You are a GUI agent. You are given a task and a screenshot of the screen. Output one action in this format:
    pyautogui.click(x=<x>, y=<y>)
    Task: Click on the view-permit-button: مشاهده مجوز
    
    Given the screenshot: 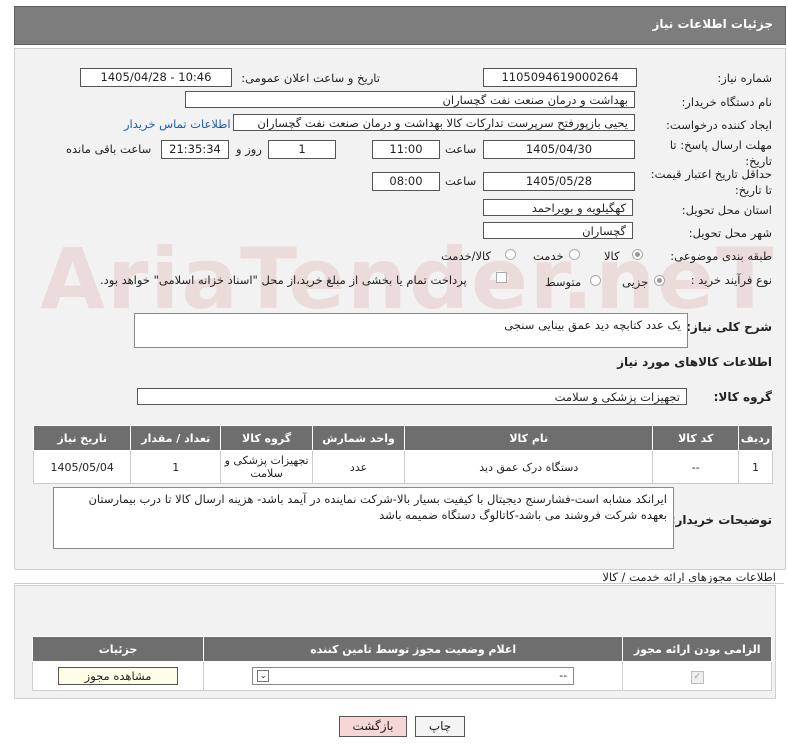 What is the action you would take?
    pyautogui.click(x=118, y=676)
    